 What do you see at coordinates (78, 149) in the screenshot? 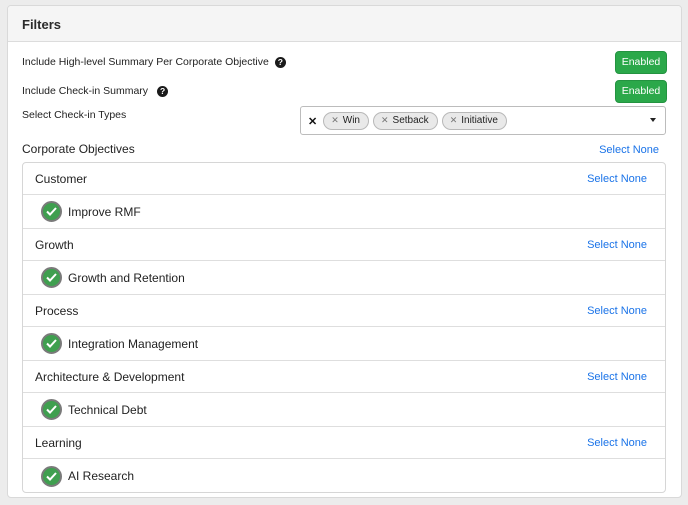
I see `corporate-objectives-title: Corporate Objectives` at bounding box center [78, 149].